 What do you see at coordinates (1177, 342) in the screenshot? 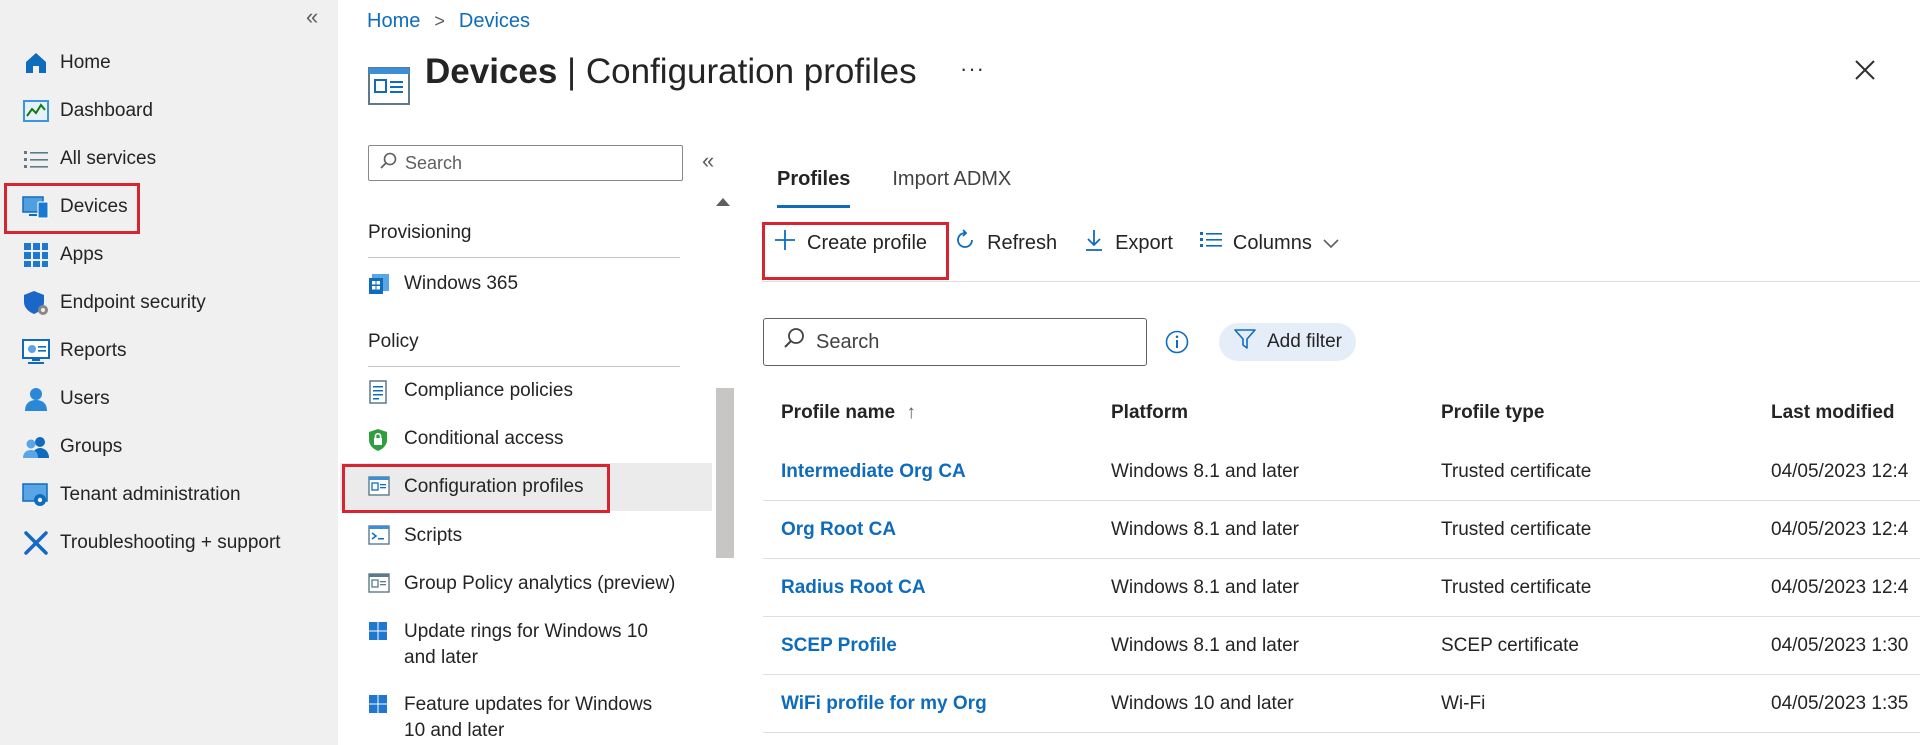
I see `info-icon` at bounding box center [1177, 342].